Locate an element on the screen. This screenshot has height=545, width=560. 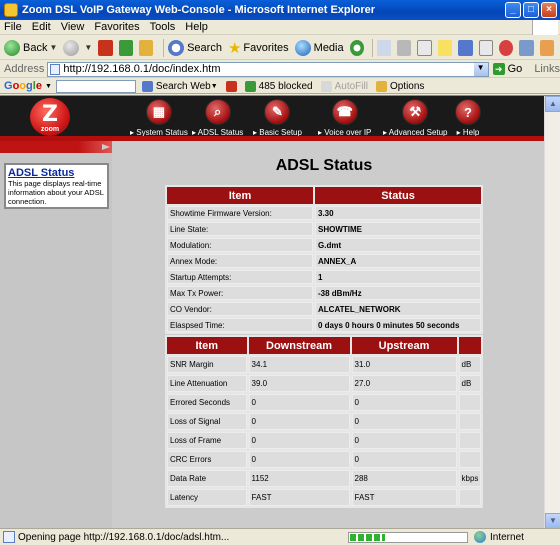
row-label: Line State: is located at coordinates (240, 229).